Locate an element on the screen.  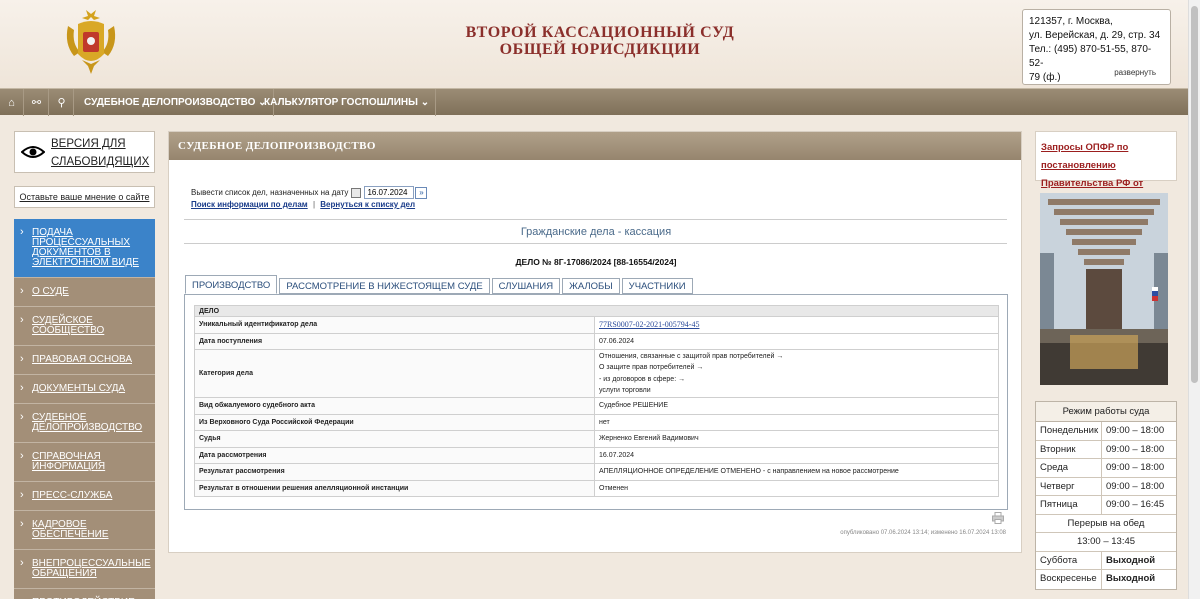
sitemap-icon: ⚯ is located at coordinates (37, 102).